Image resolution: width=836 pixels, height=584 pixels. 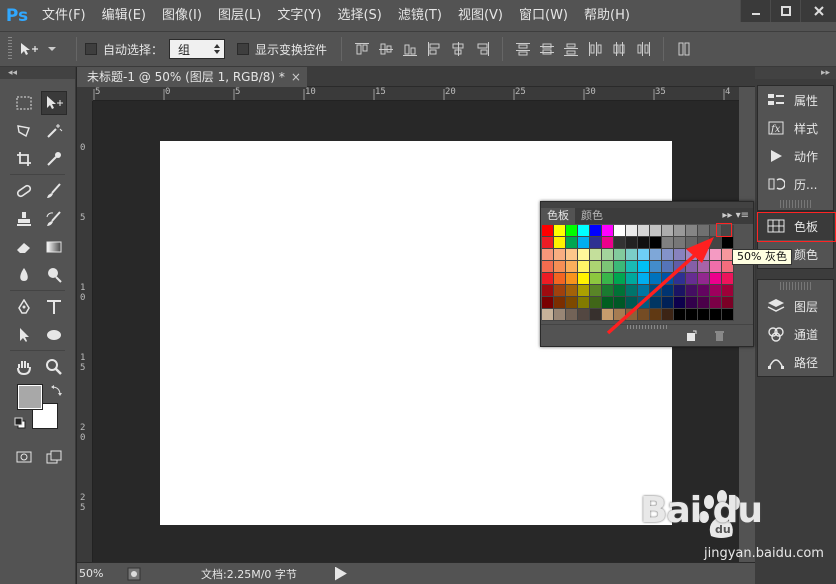 I want to click on menu-help: 帮助(H), so click(x=607, y=15).